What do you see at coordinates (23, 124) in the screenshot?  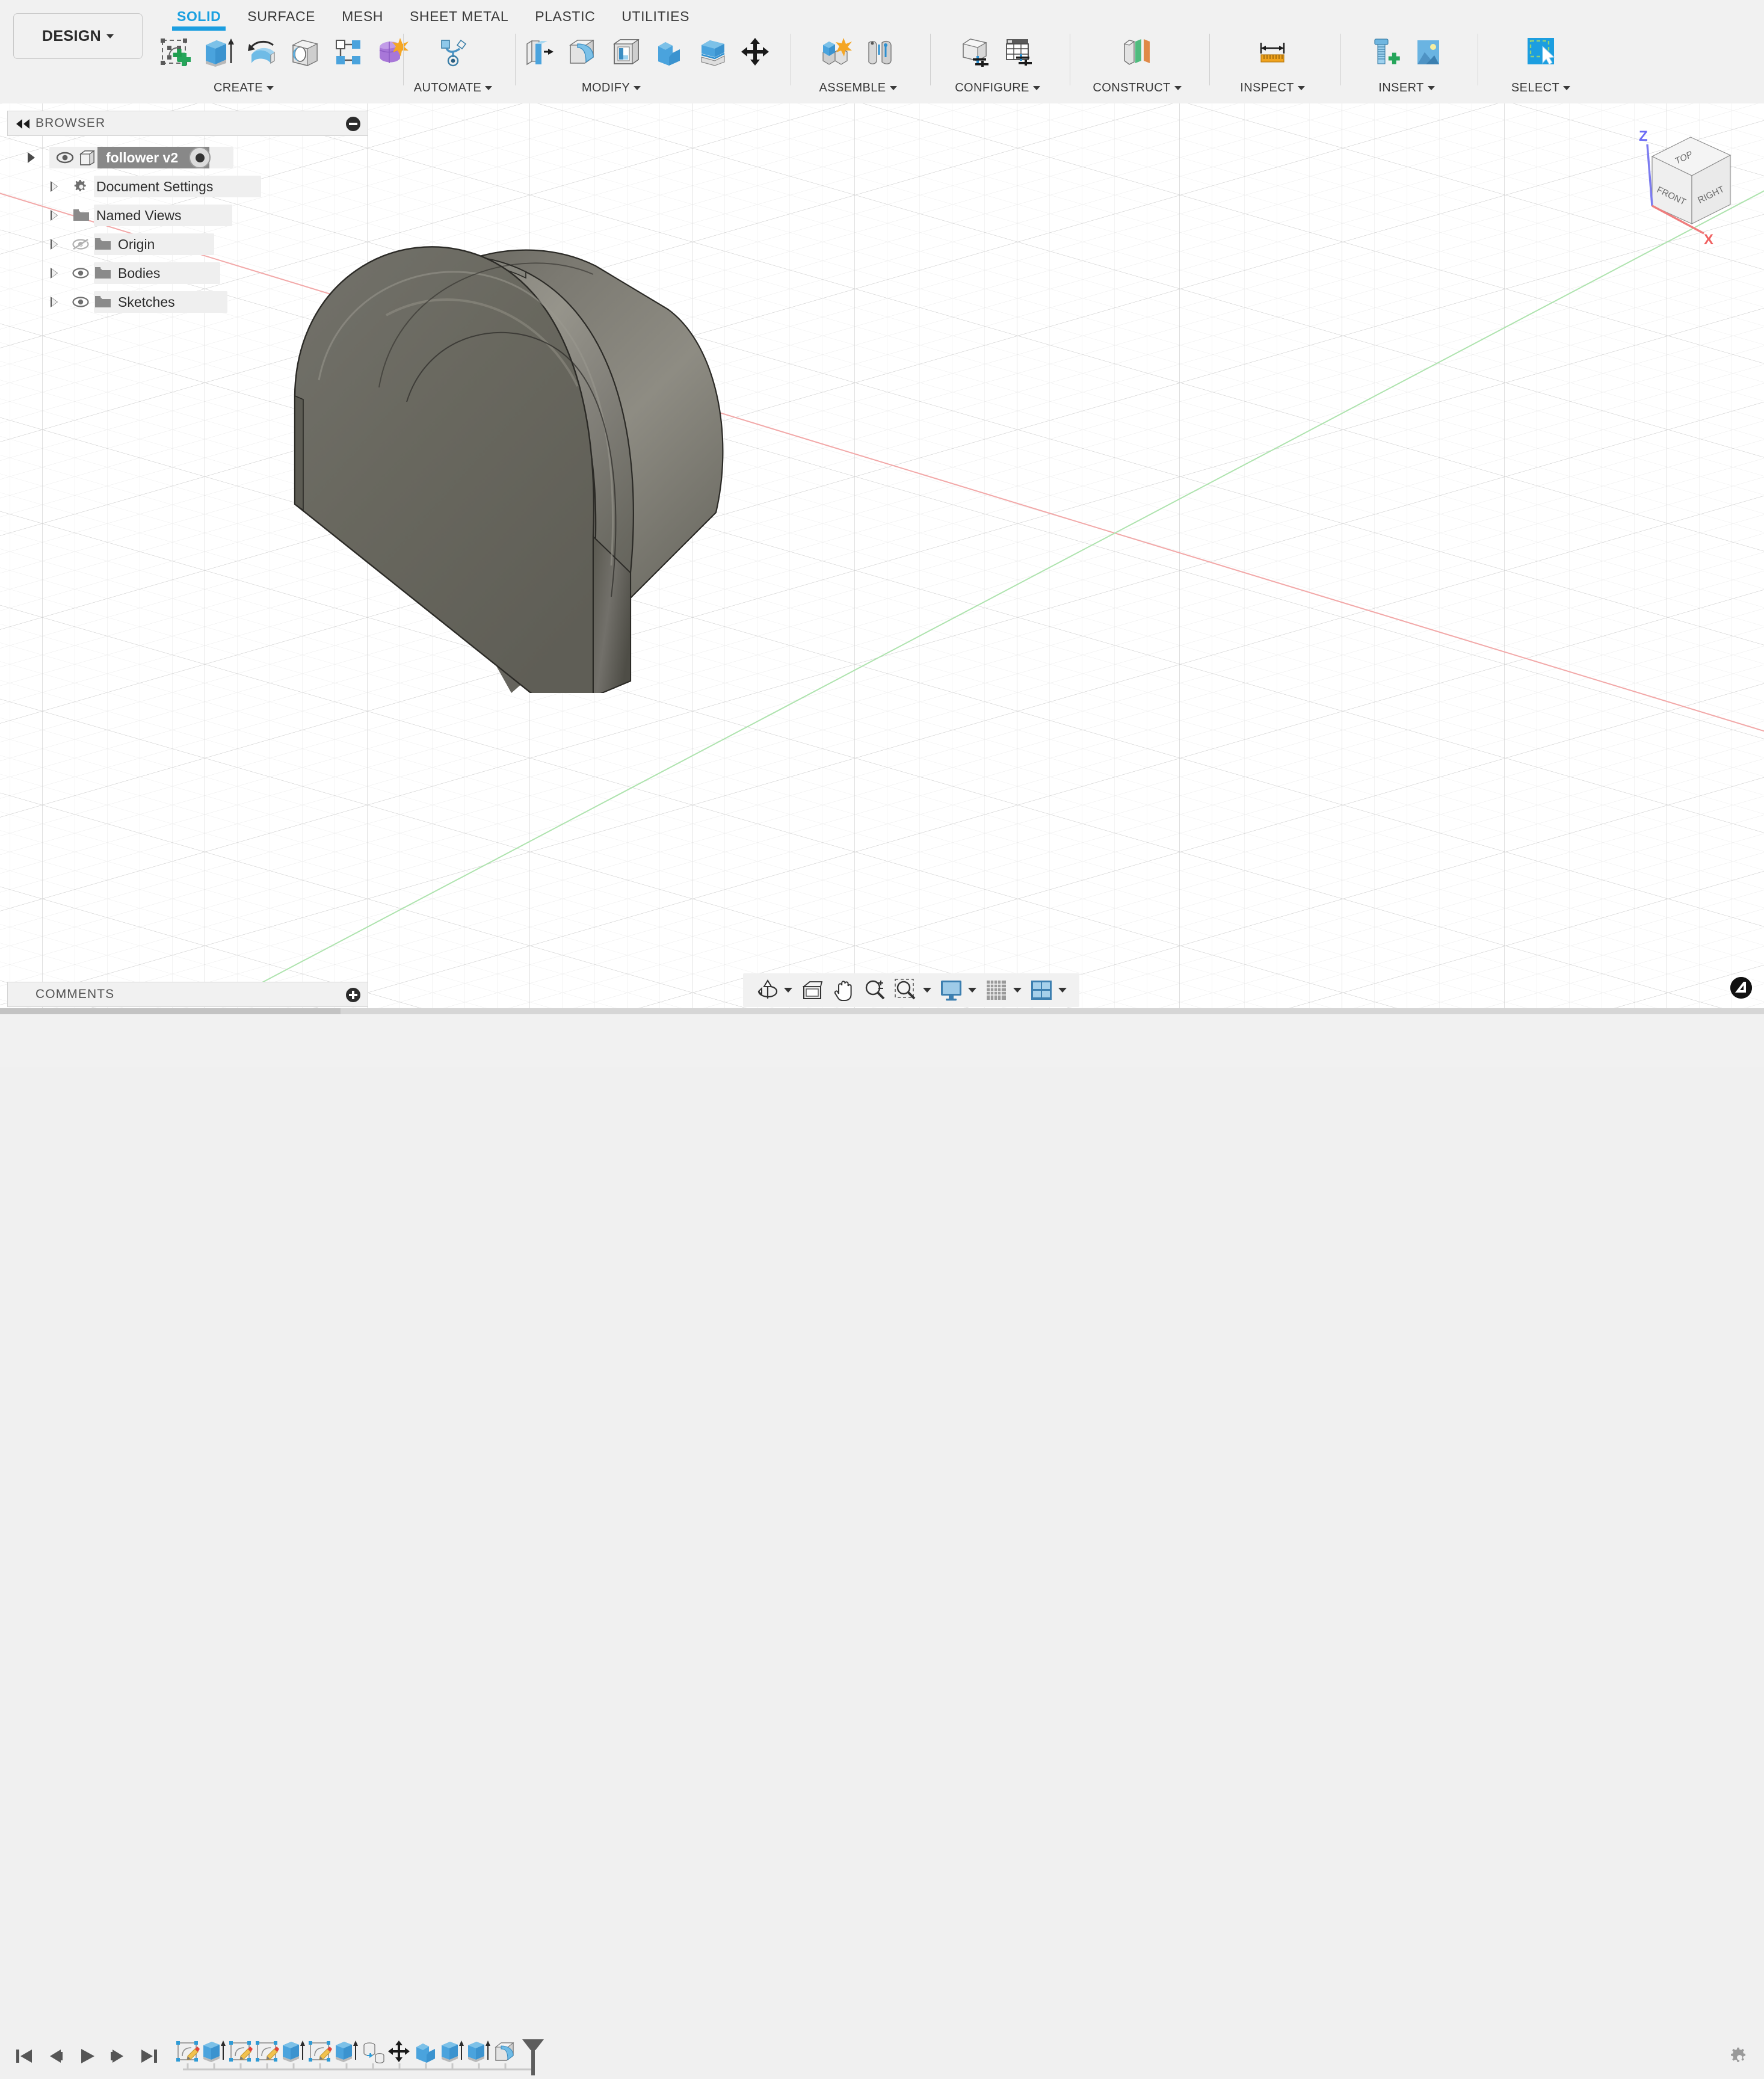 I see `collapse-left-icon` at bounding box center [23, 124].